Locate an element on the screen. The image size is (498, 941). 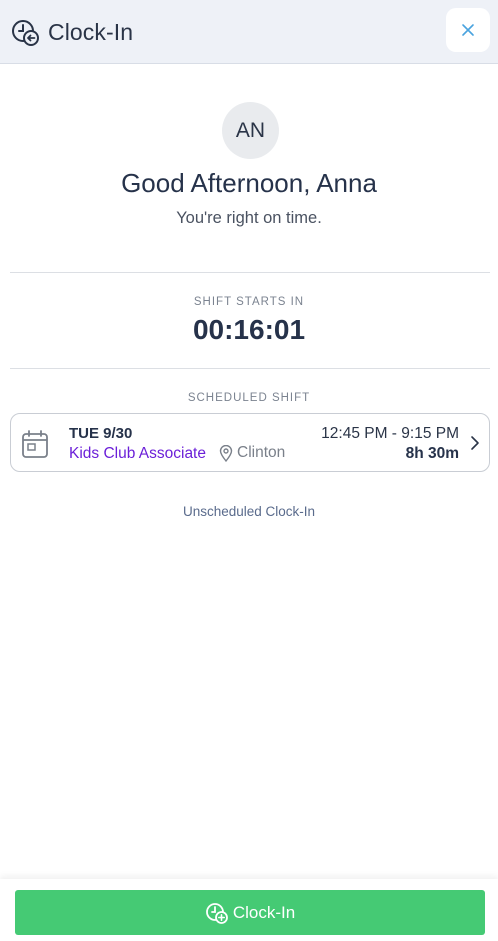
close-button is located at coordinates (468, 30).